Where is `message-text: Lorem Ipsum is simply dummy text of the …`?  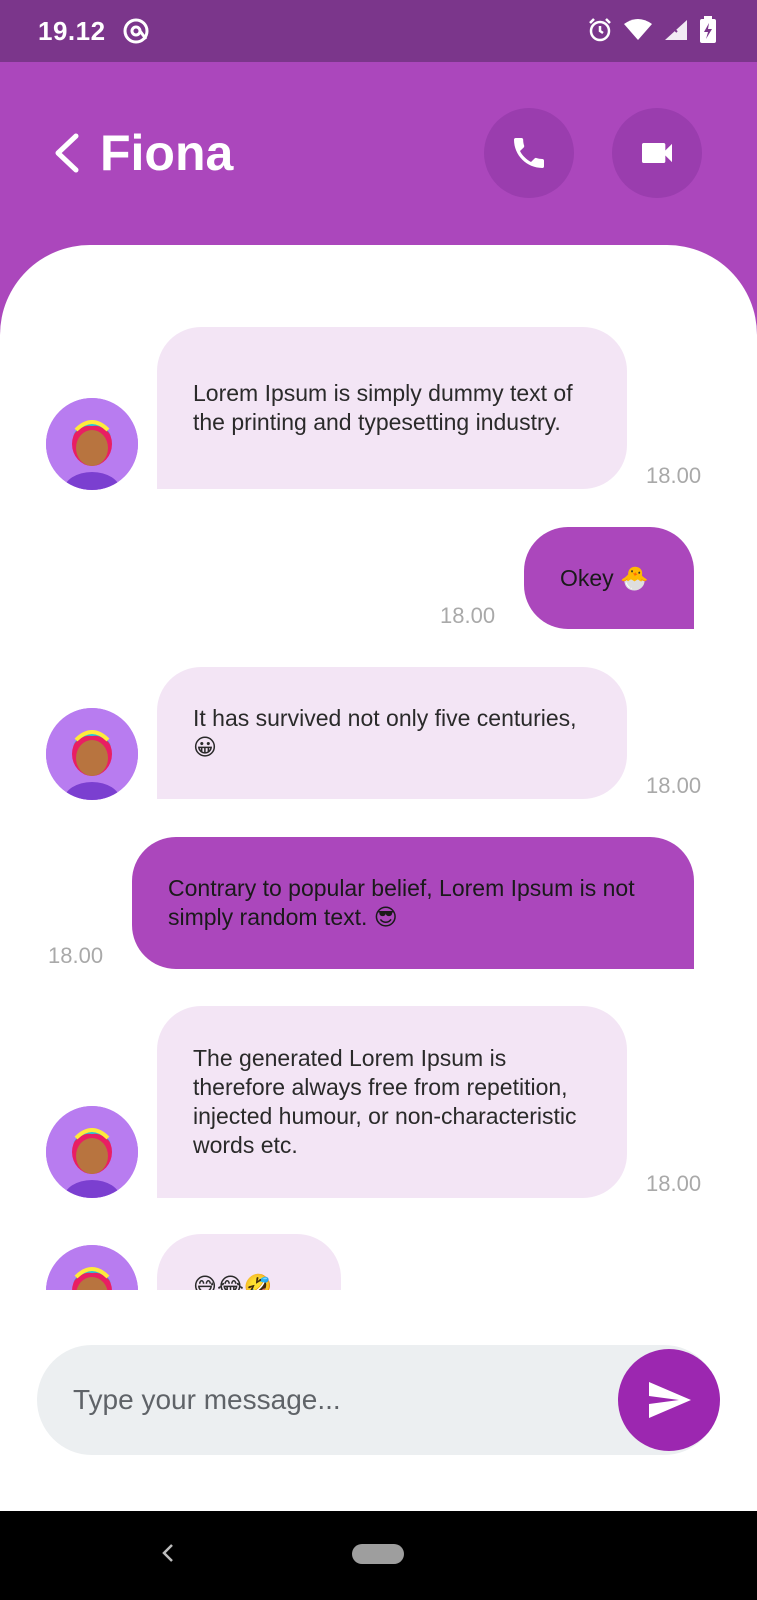
message-text: Lorem Ipsum is simply dummy text of the … is located at coordinates (383, 407).